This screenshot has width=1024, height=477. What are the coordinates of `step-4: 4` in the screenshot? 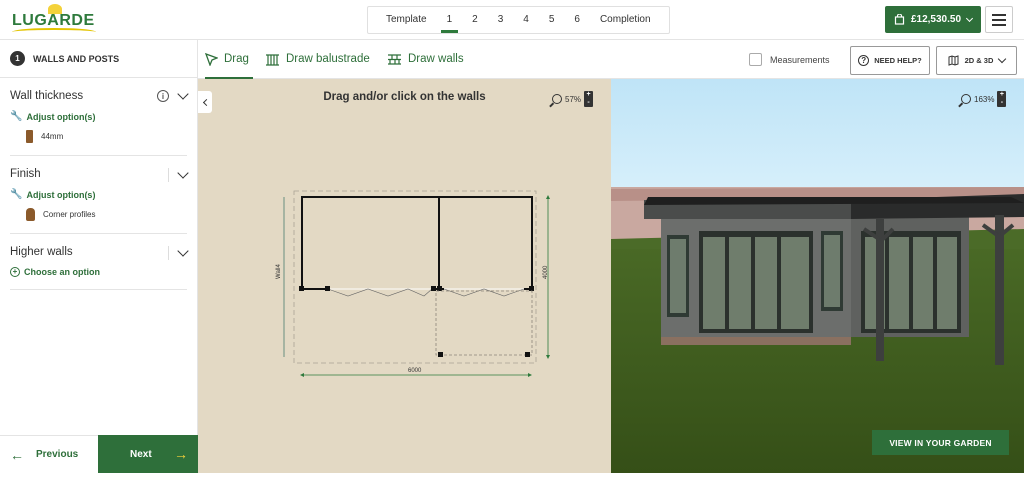 It's located at (526, 20).